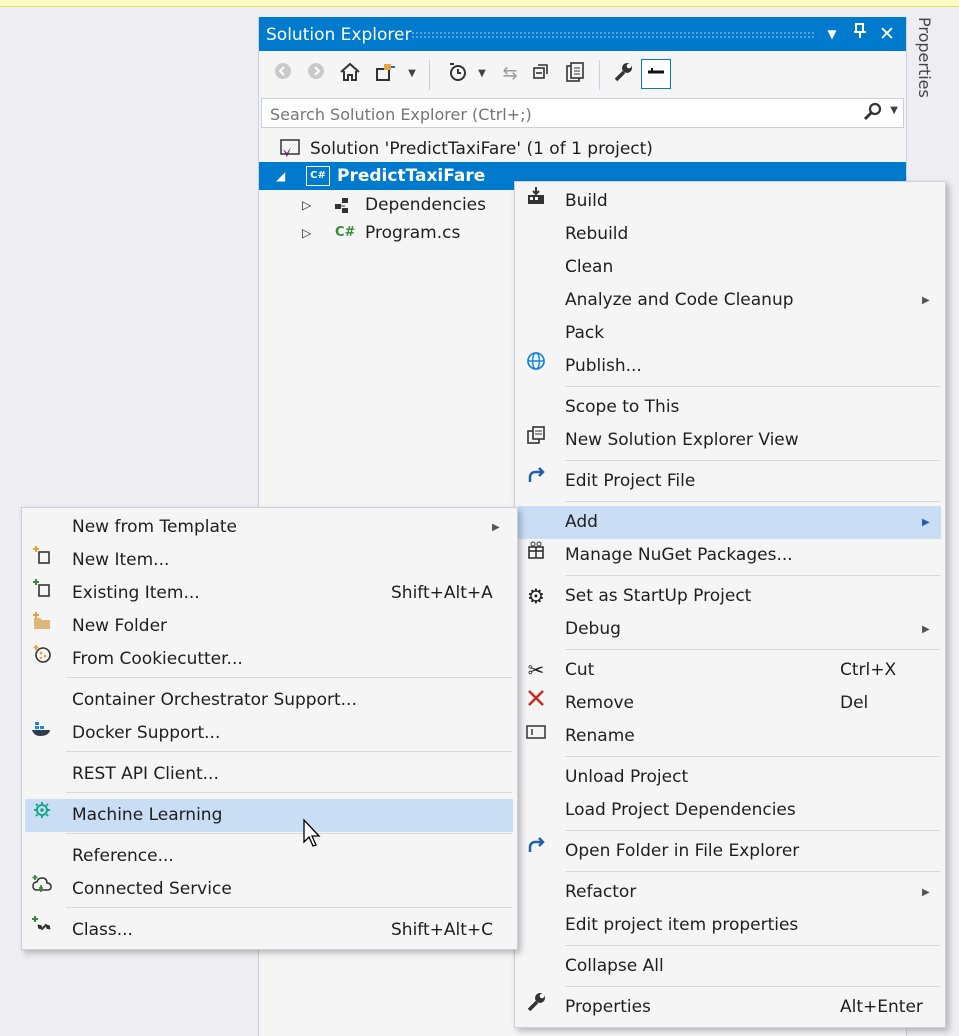  I want to click on menu-item-scope-to-this: Scope to This, so click(729, 407).